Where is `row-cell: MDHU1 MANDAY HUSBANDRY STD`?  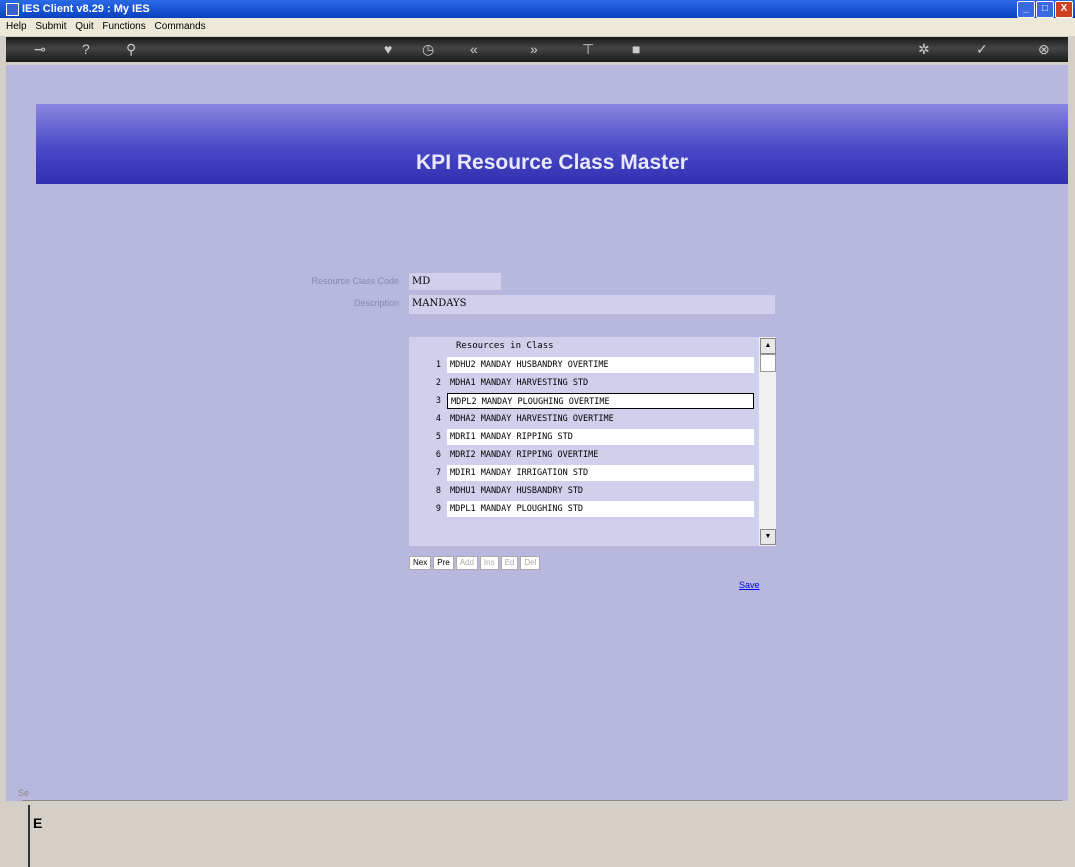 row-cell: MDHU1 MANDAY HUSBANDRY STD is located at coordinates (600, 491).